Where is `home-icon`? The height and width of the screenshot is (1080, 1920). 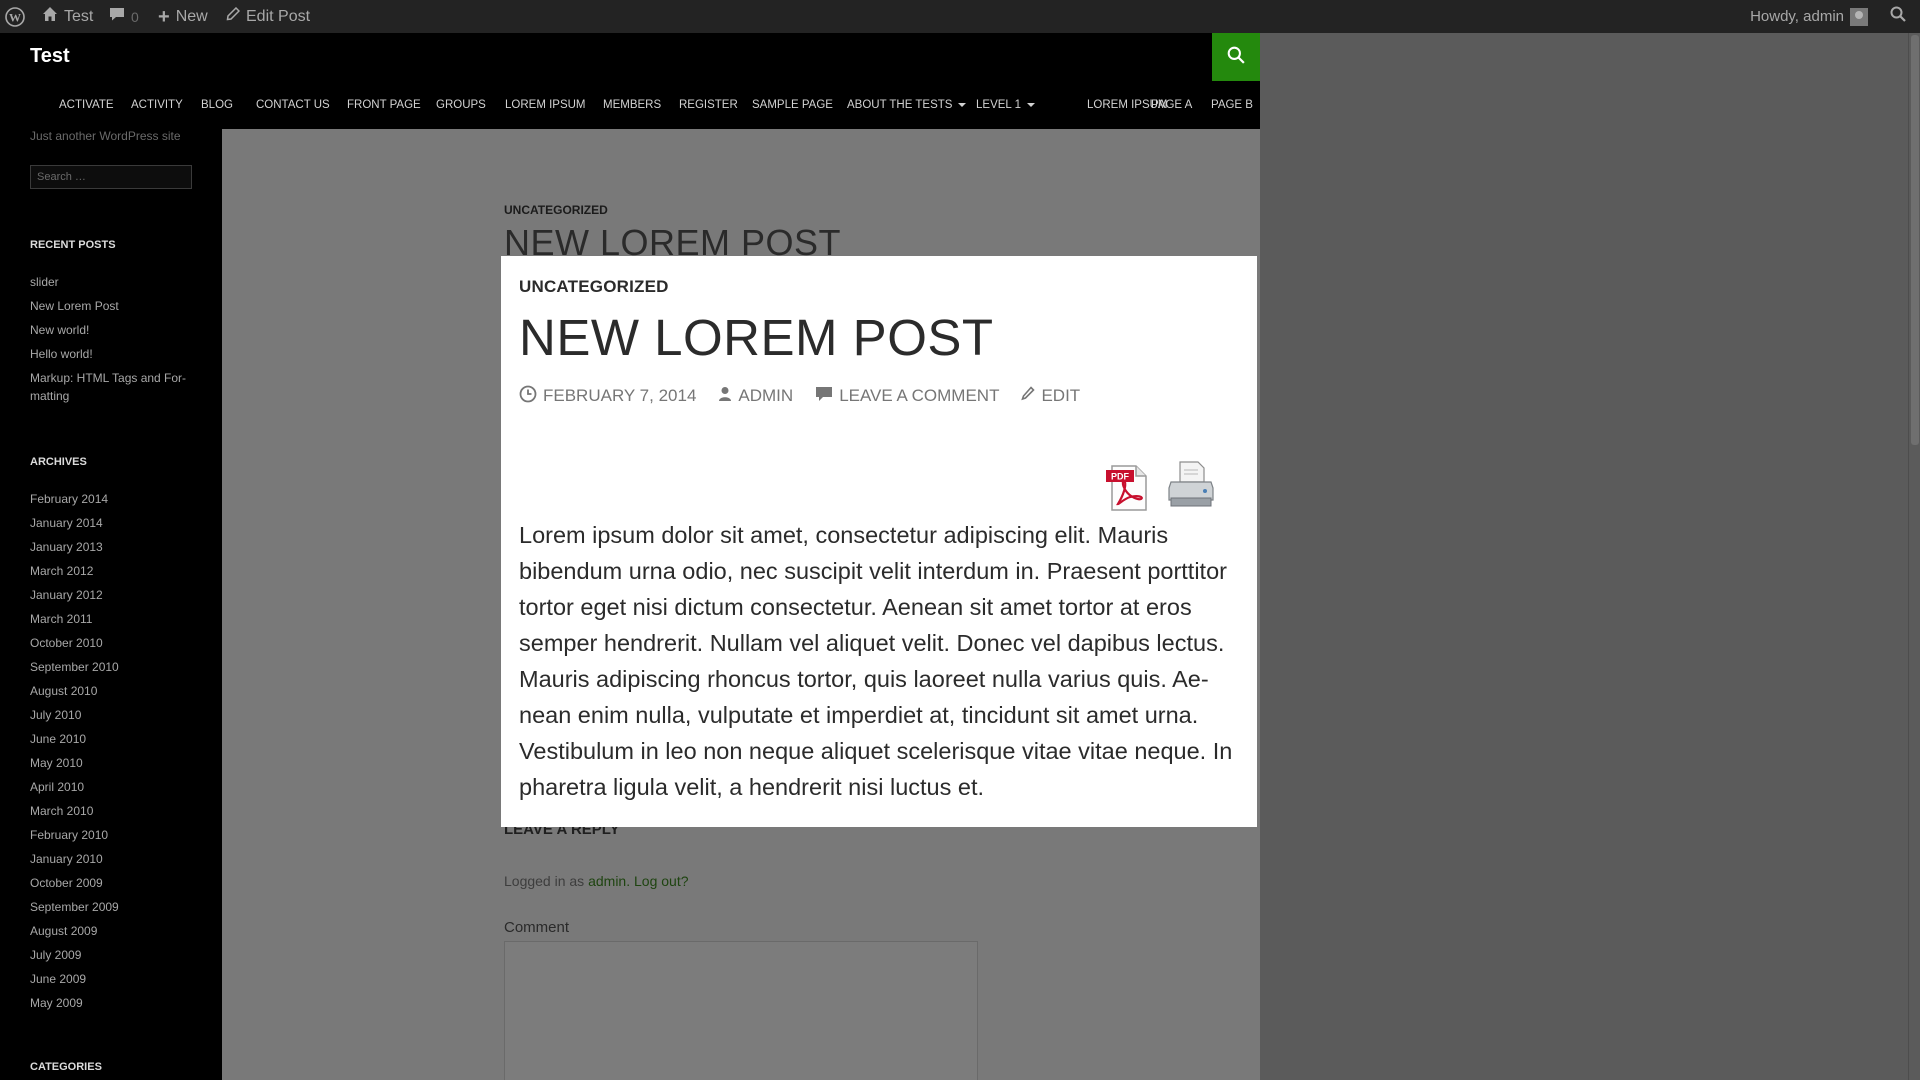 home-icon is located at coordinates (50, 16).